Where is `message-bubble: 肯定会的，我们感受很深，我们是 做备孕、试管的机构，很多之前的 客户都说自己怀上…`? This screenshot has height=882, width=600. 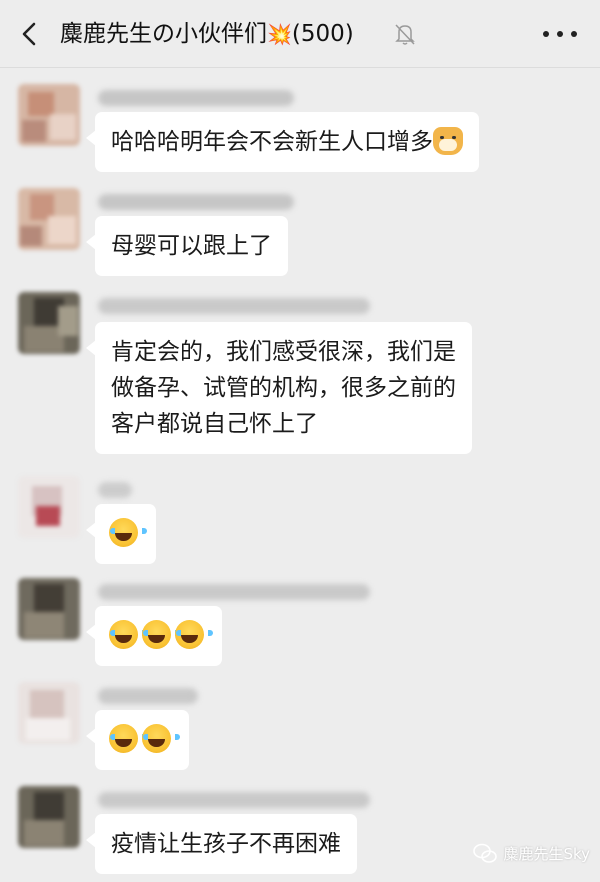
message-bubble: 肯定会的，我们感受很深，我们是 做备孕、试管的机构，很多之前的 客户都说自己怀上… is located at coordinates (279, 388).